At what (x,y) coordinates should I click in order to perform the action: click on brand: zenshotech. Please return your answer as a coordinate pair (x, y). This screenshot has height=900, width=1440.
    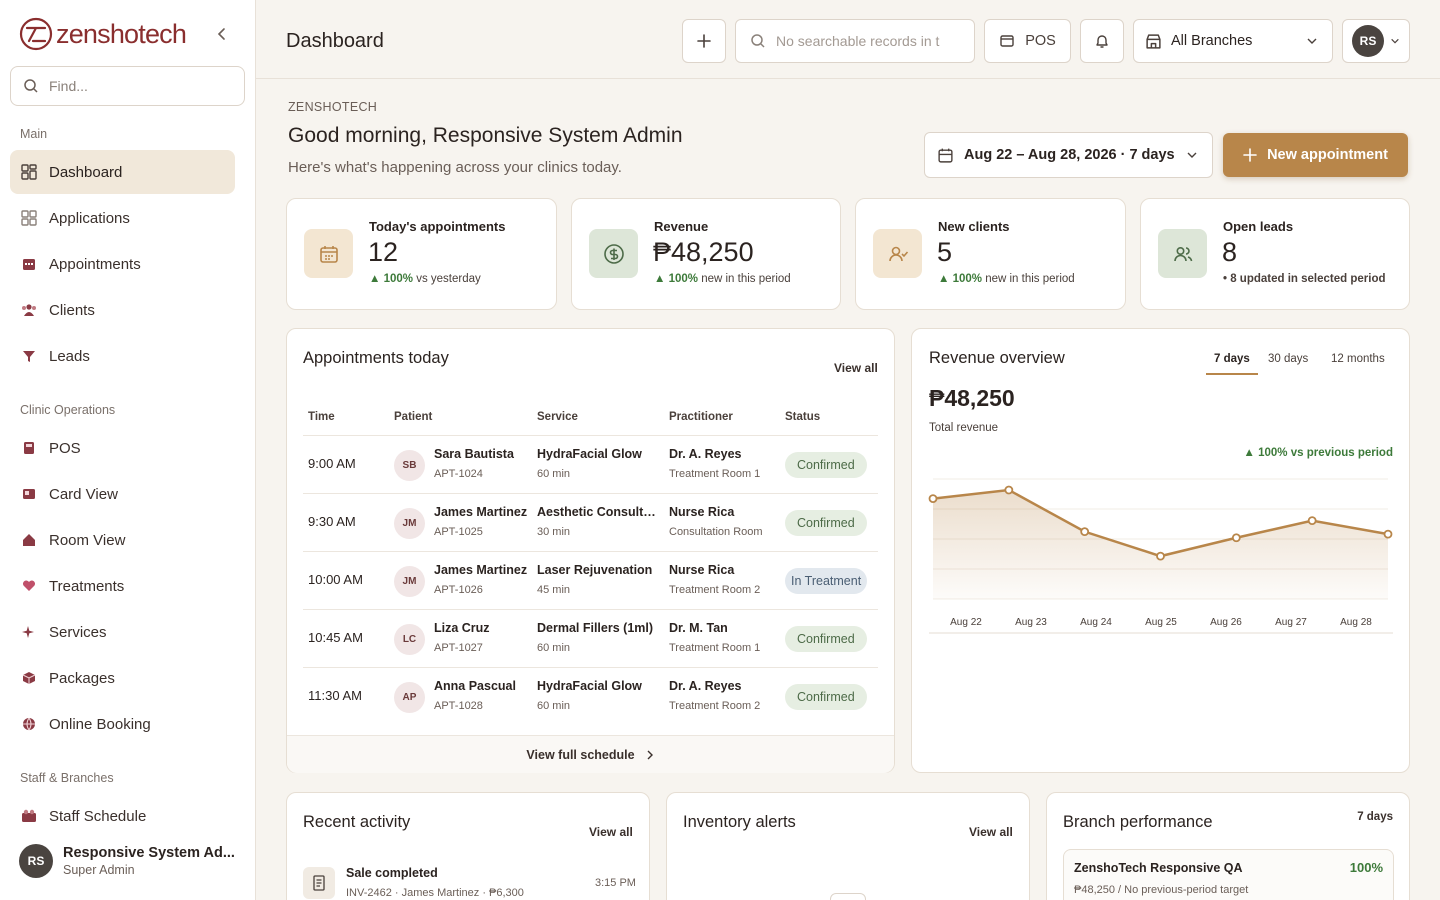
    Looking at the image, I should click on (103, 34).